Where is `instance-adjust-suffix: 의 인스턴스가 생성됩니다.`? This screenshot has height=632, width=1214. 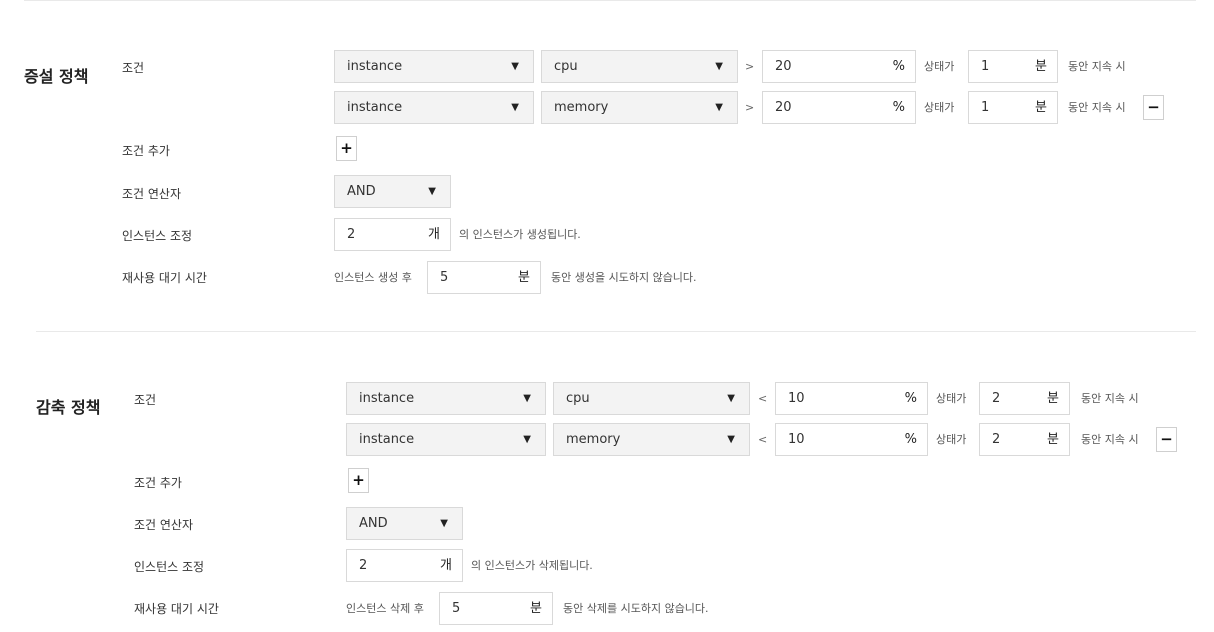 instance-adjust-suffix: 의 인스턴스가 생성됩니다. is located at coordinates (520, 234).